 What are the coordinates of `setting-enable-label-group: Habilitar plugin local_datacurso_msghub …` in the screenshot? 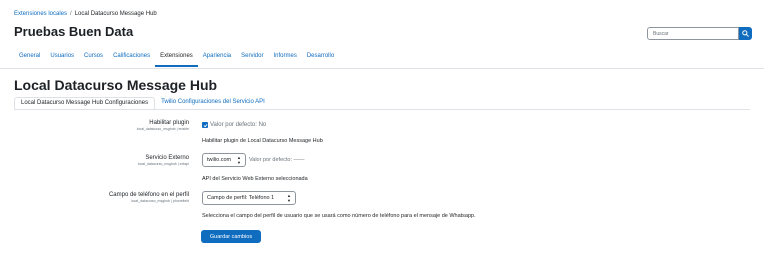 It's located at (163, 125).